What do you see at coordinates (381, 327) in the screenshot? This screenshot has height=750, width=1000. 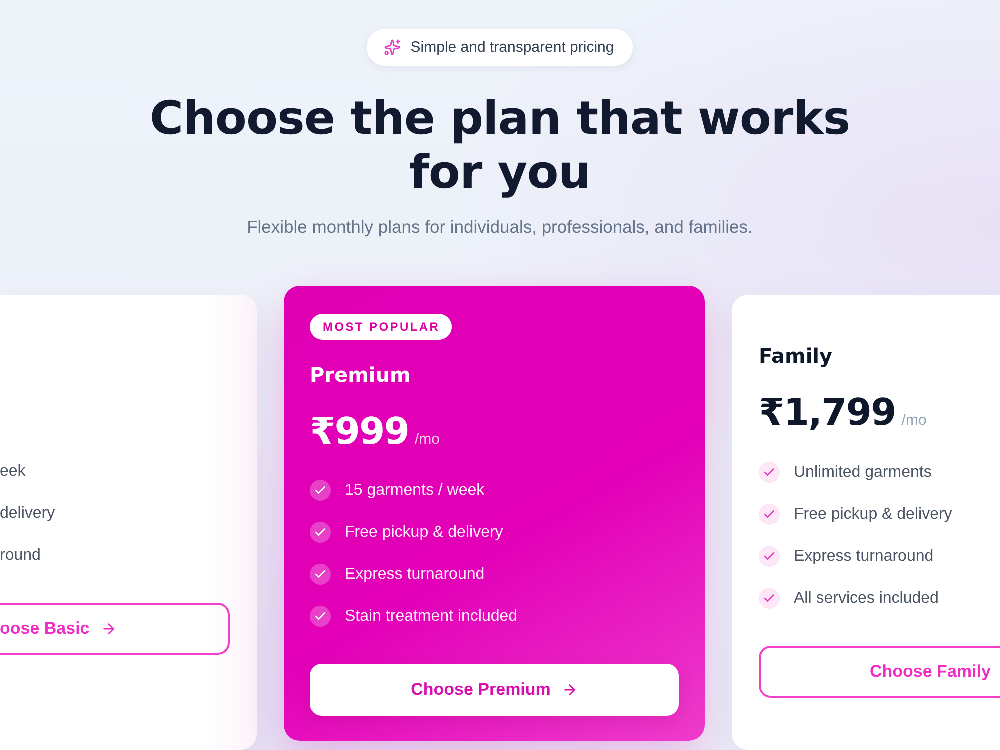 I see `popular-badge: MOST POPULAR` at bounding box center [381, 327].